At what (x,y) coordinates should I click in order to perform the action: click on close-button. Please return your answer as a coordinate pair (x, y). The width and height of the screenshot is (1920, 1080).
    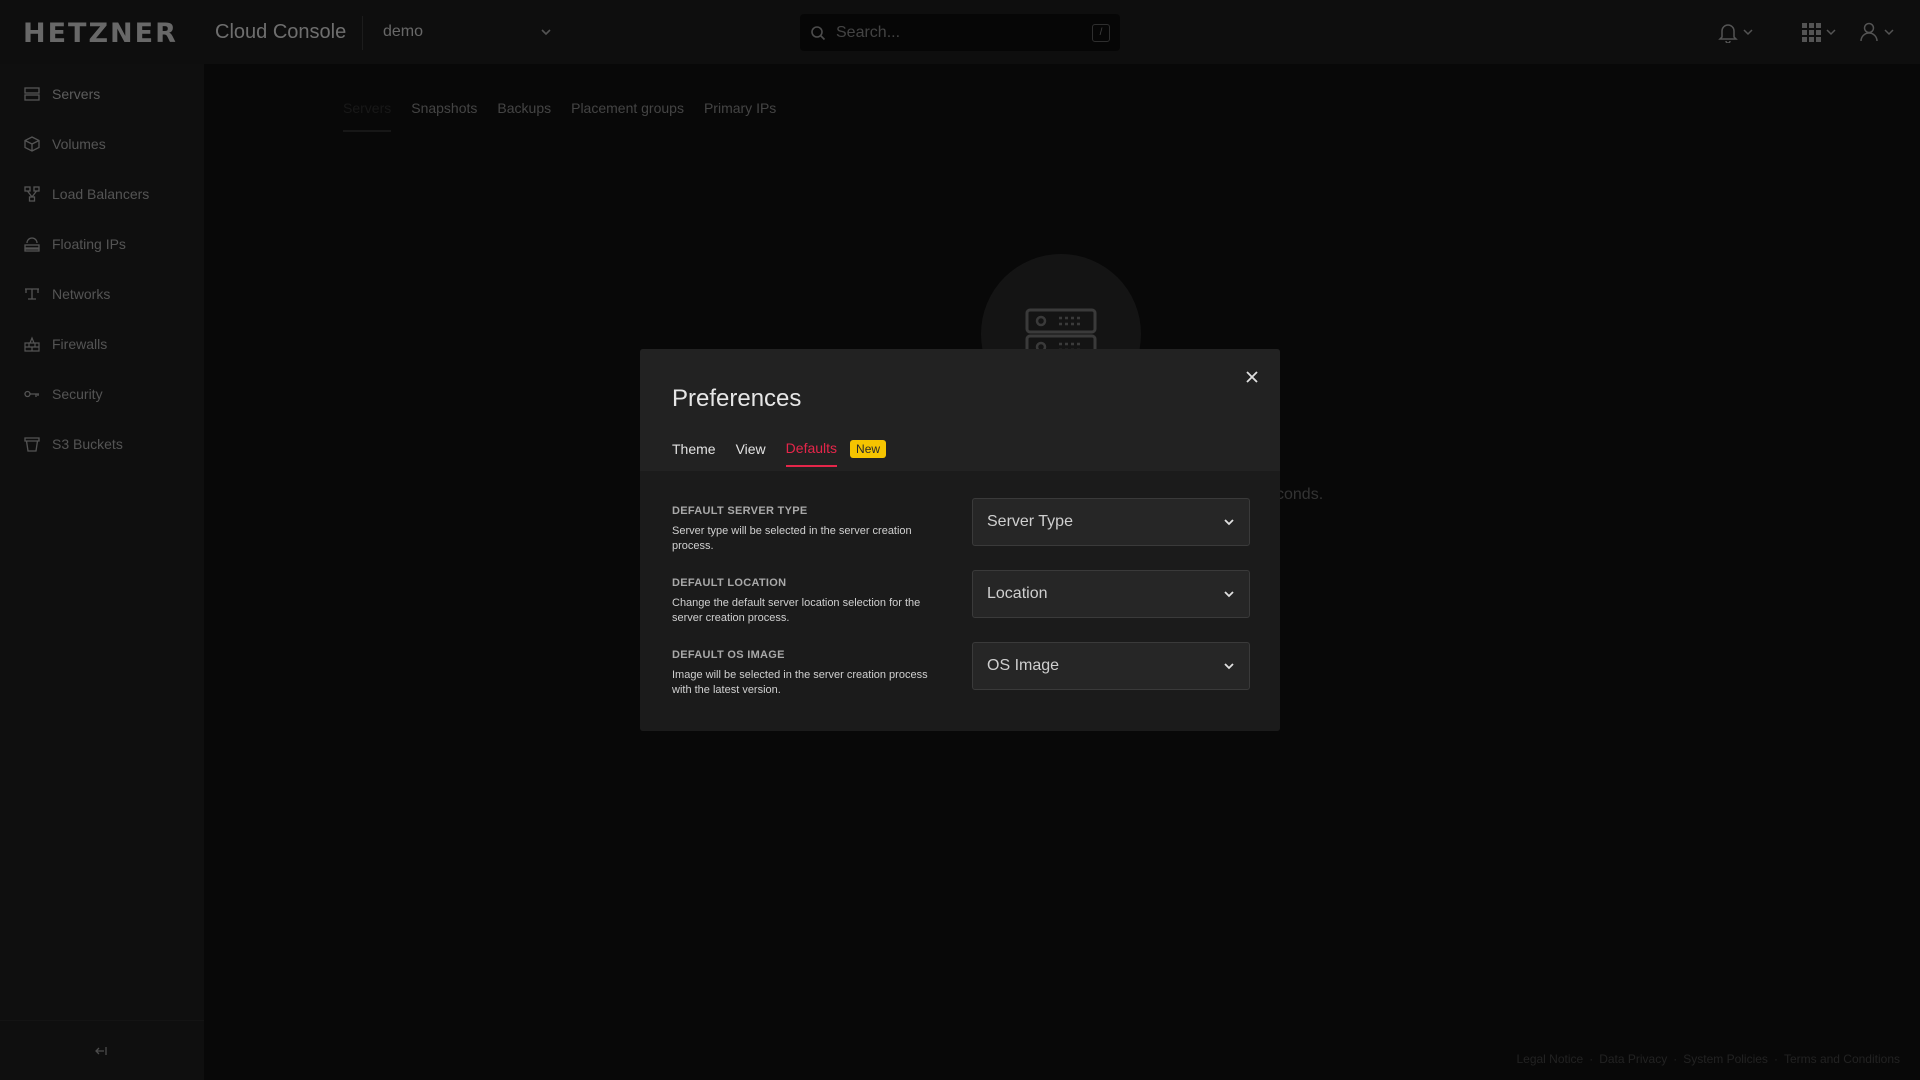
    Looking at the image, I should click on (1252, 377).